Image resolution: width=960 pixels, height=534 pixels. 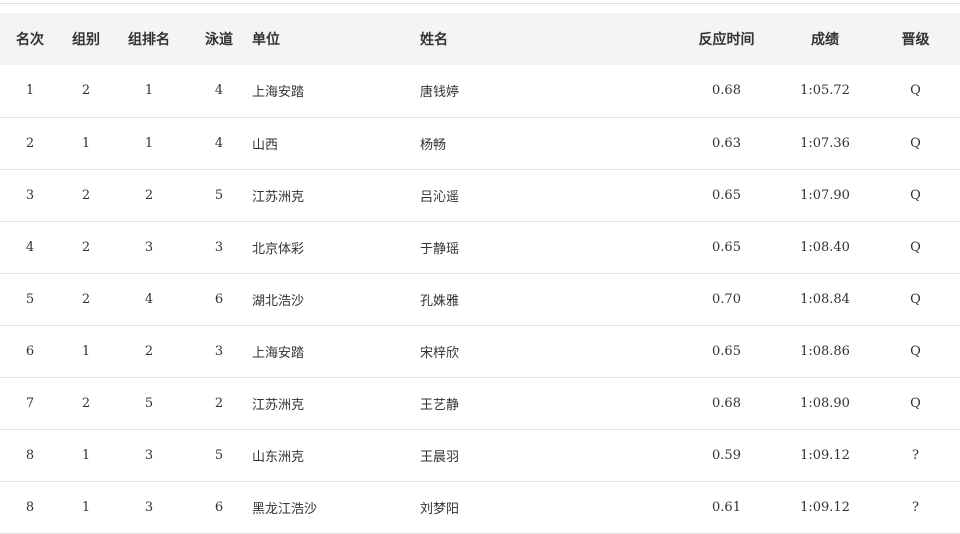 I want to click on cell-name: 杨畅, so click(x=433, y=145).